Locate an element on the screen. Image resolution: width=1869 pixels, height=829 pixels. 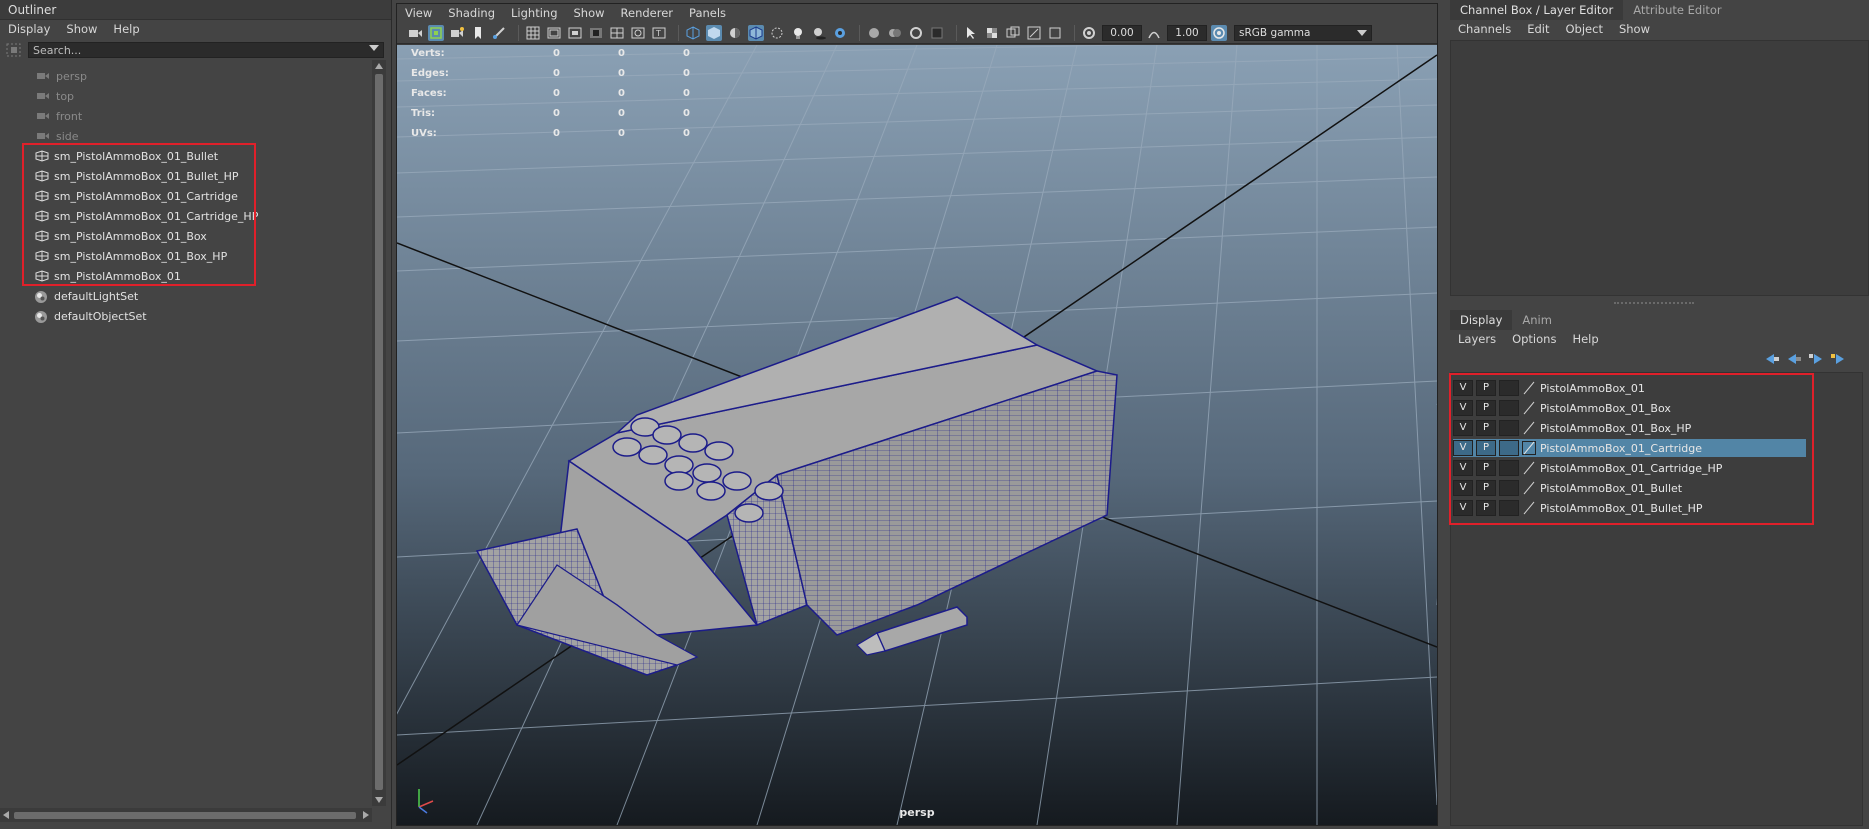
layer-row: V P PistolAmmoBox_01_Box is located at coordinates (1629, 408).